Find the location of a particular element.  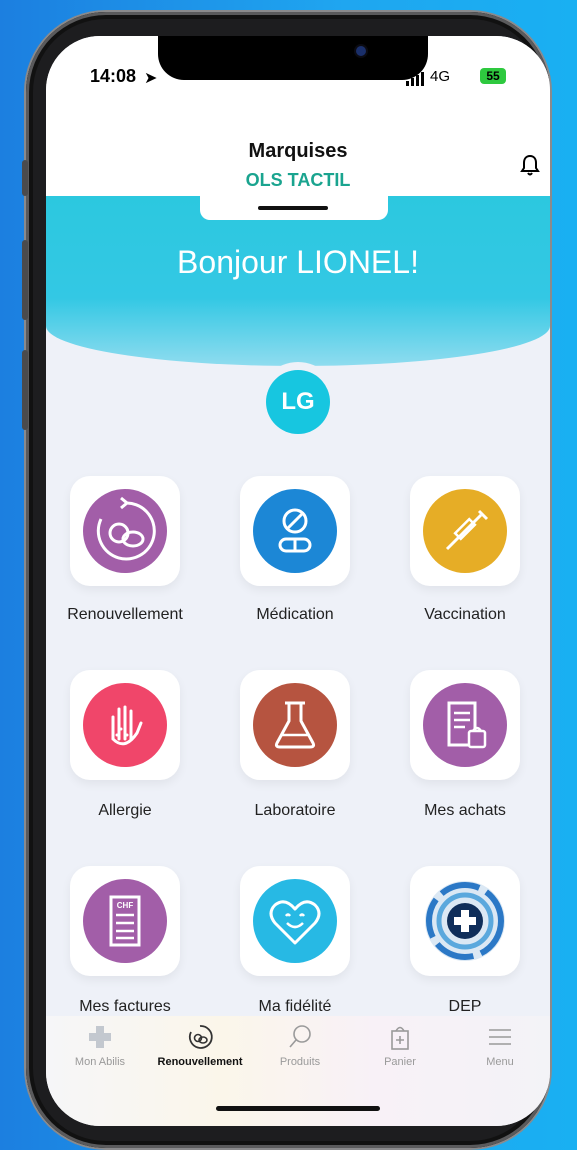

renewal-icon is located at coordinates (200, 1037).